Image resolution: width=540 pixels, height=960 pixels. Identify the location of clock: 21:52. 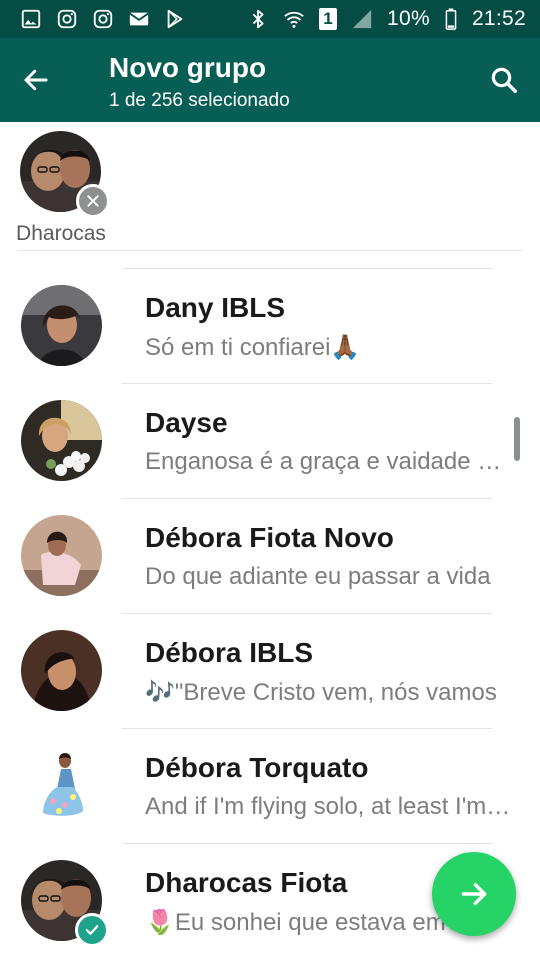
(498, 18).